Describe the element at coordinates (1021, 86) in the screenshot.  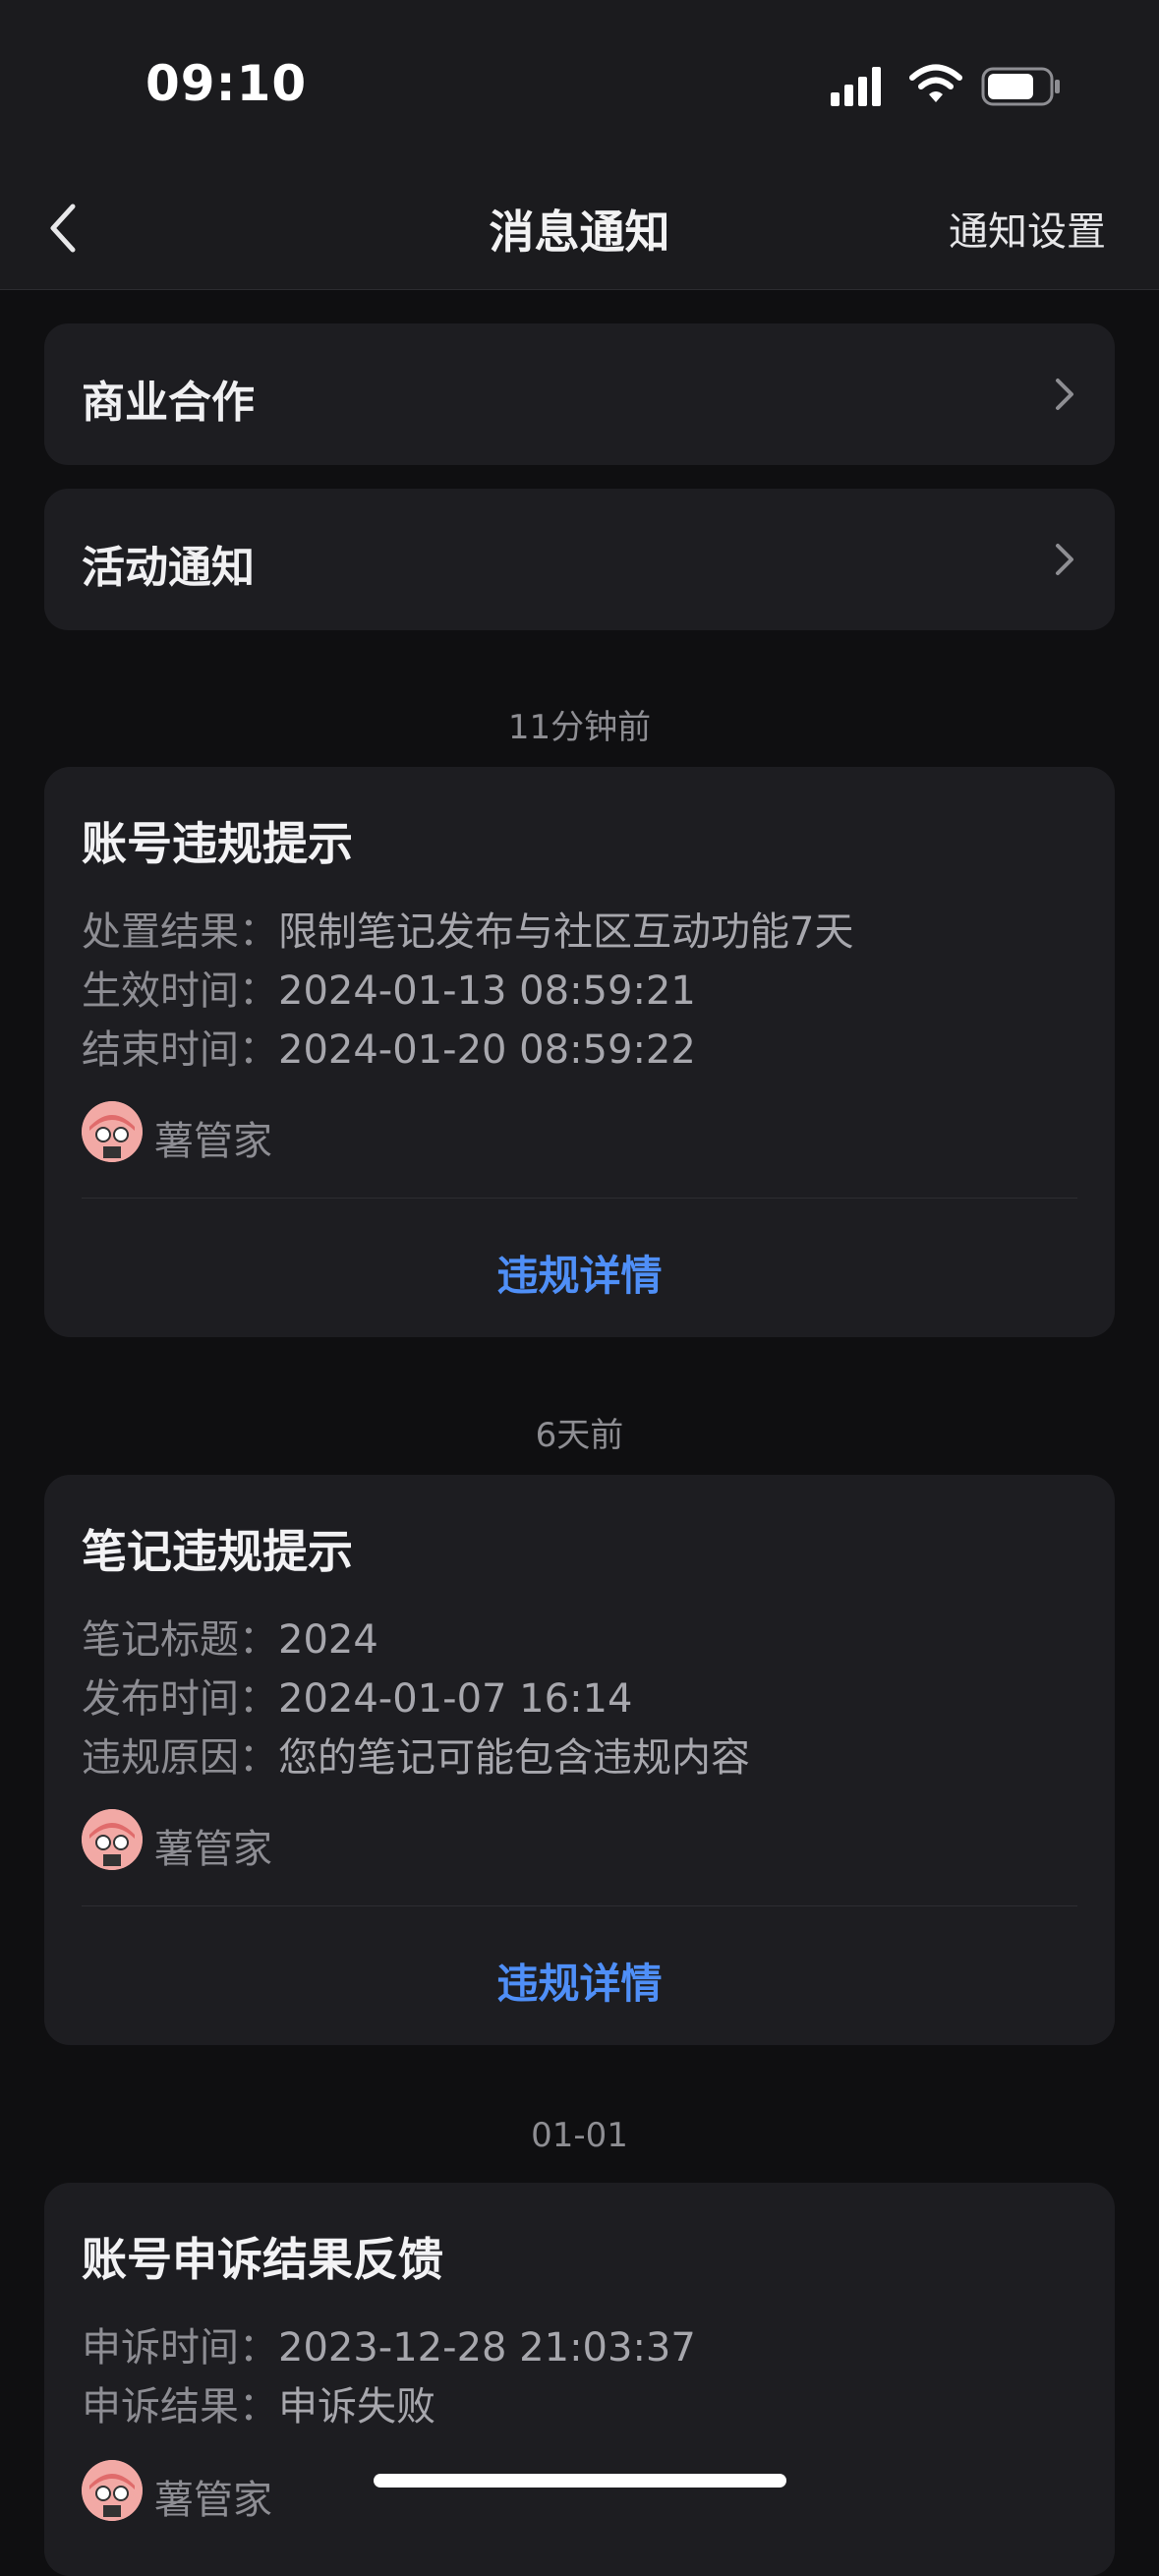
I see `battery-icon` at that location.